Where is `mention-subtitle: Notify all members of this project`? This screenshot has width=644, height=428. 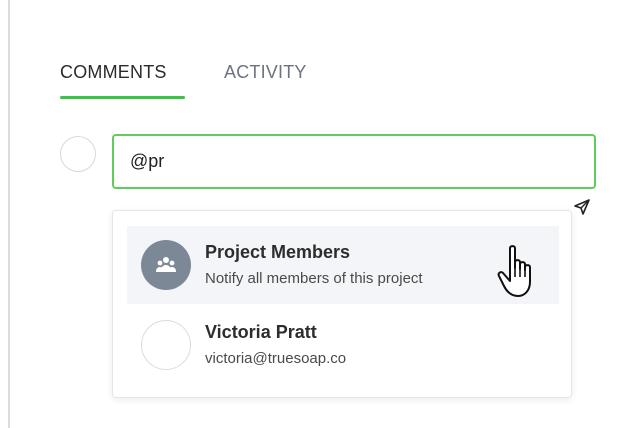
mention-subtitle: Notify all members of this project is located at coordinates (314, 278).